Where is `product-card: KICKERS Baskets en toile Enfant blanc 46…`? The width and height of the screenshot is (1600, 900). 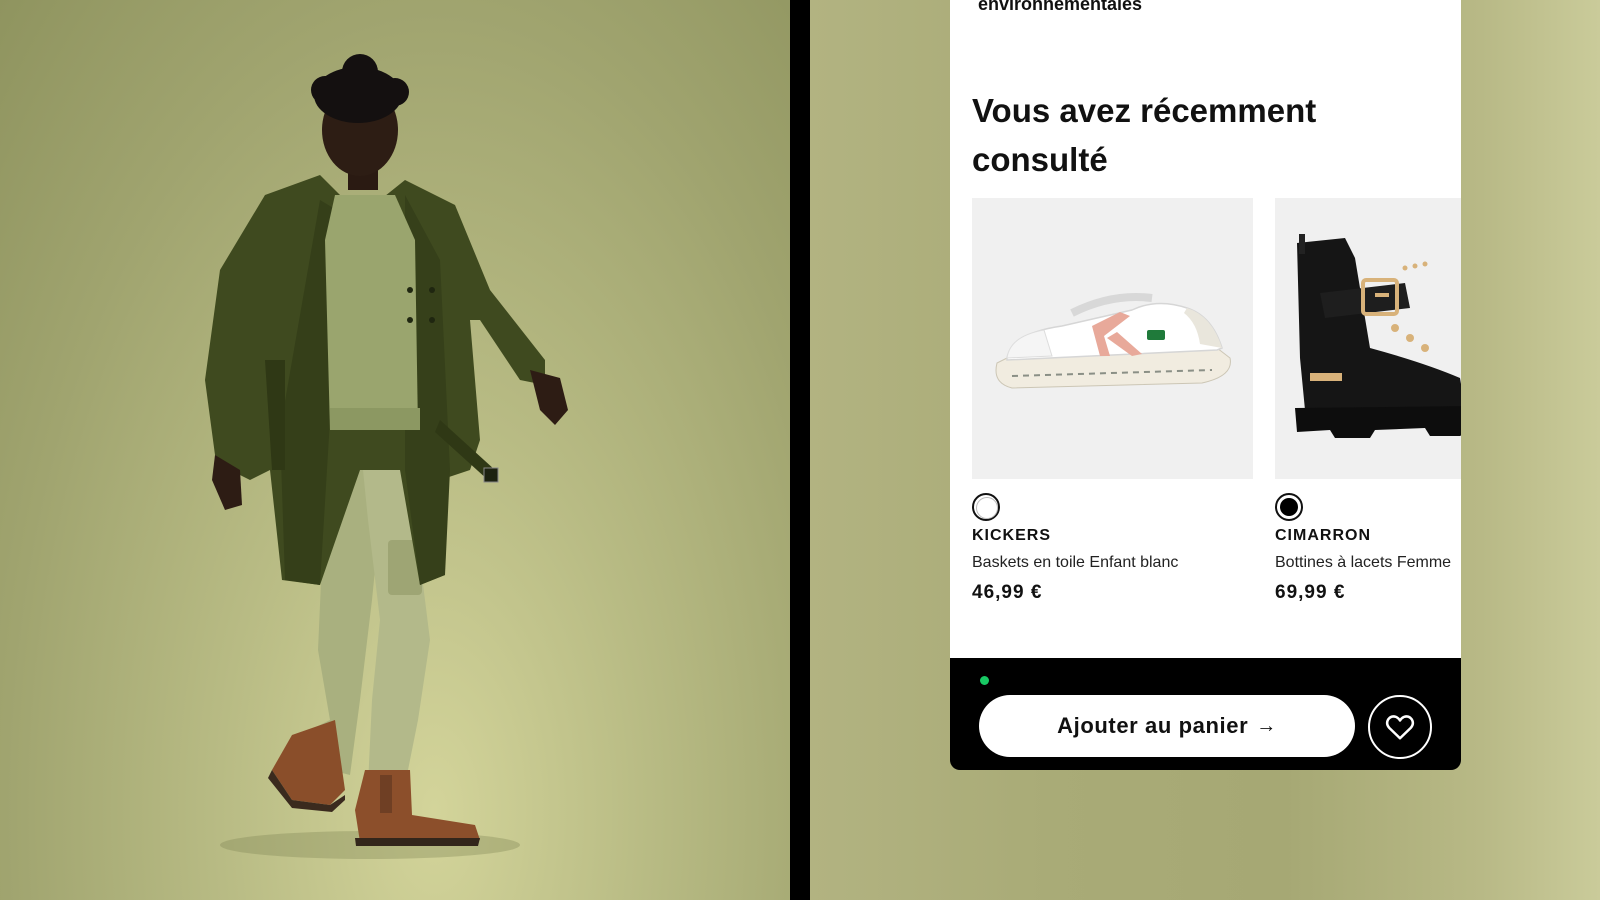
product-card: KICKERS Baskets en toile Enfant blanc 46… is located at coordinates (1112, 401).